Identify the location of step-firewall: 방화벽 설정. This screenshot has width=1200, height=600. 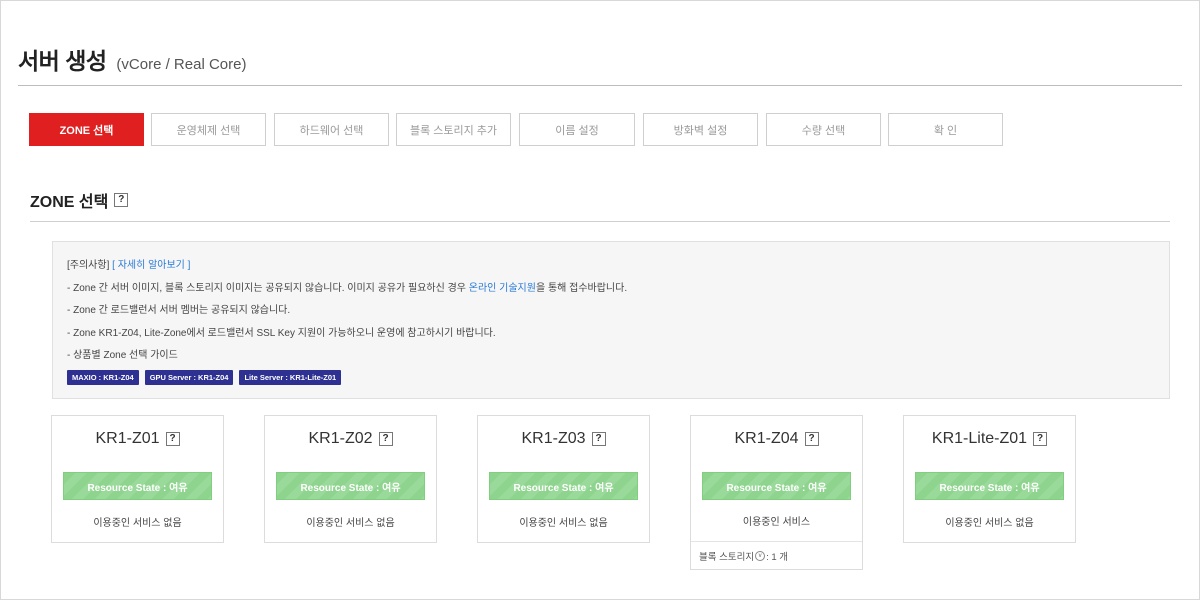
(700, 129).